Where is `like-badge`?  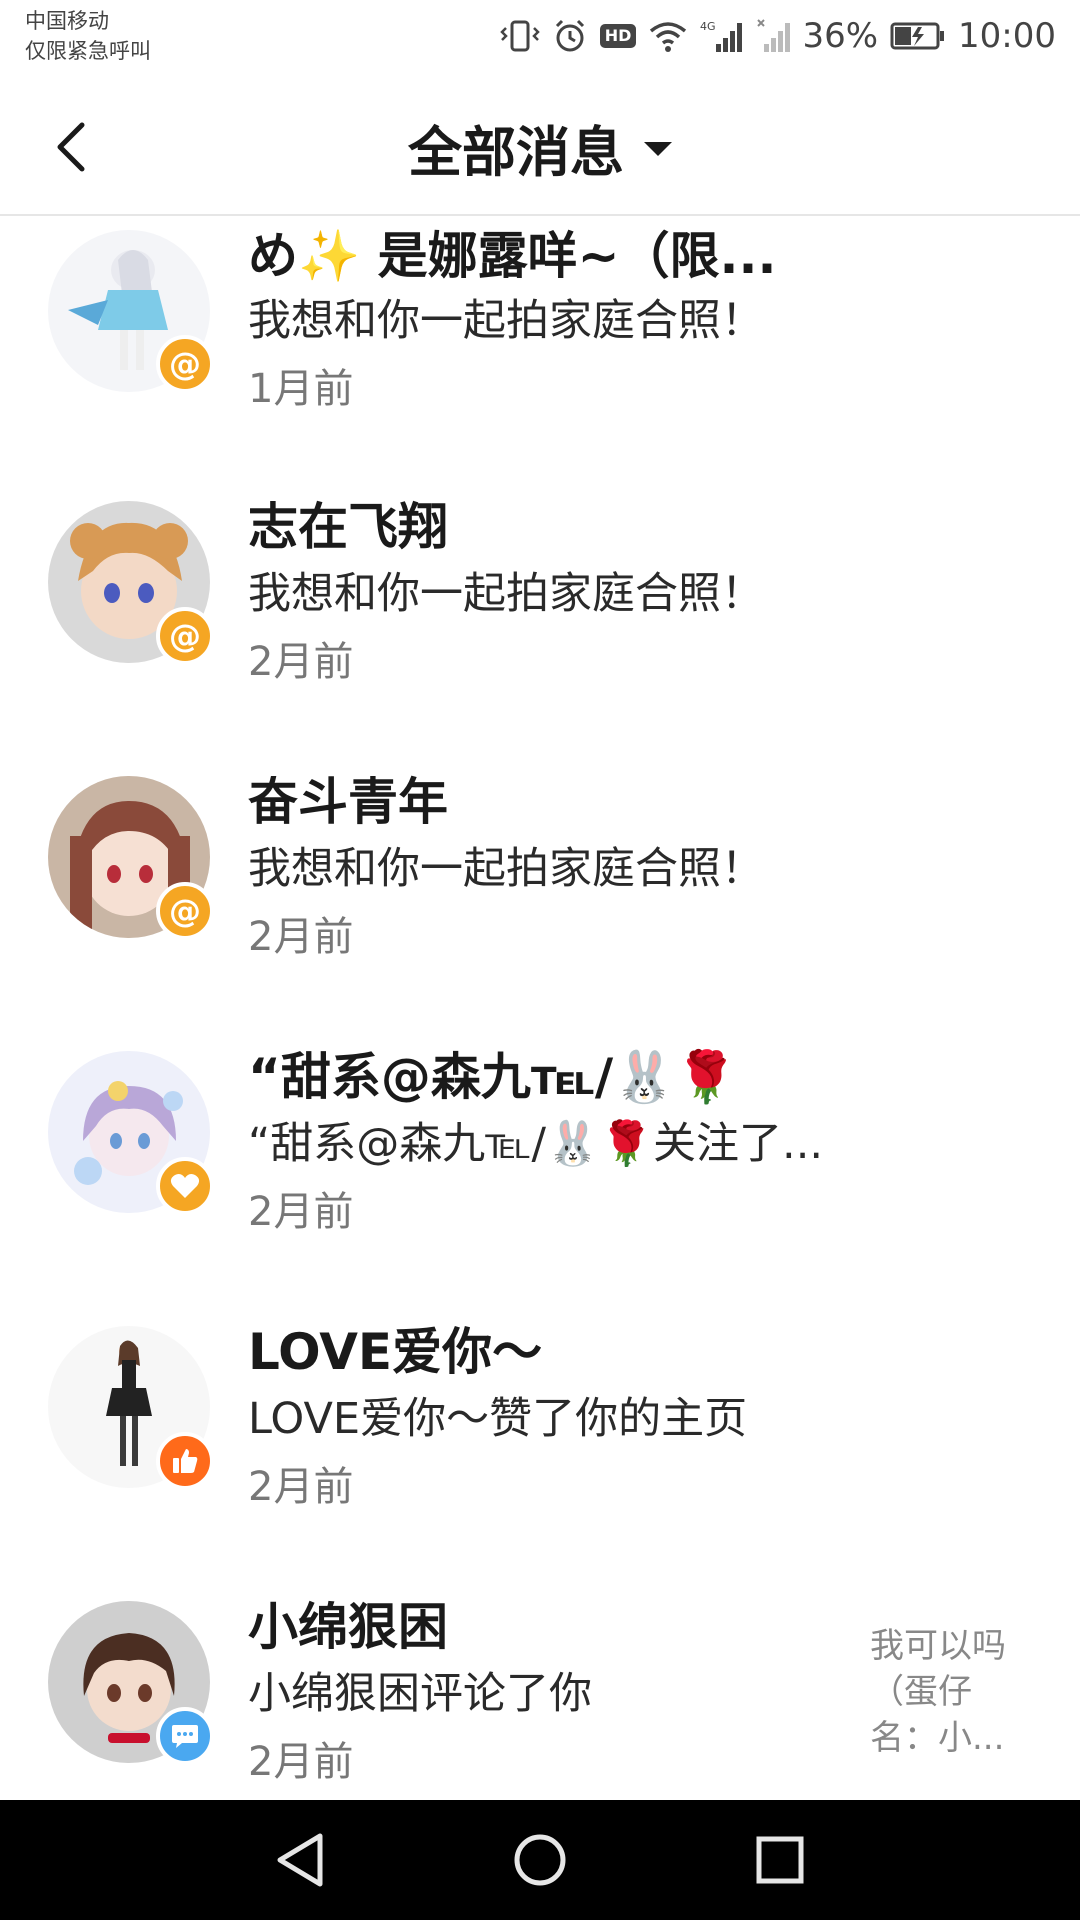 like-badge is located at coordinates (185, 1186).